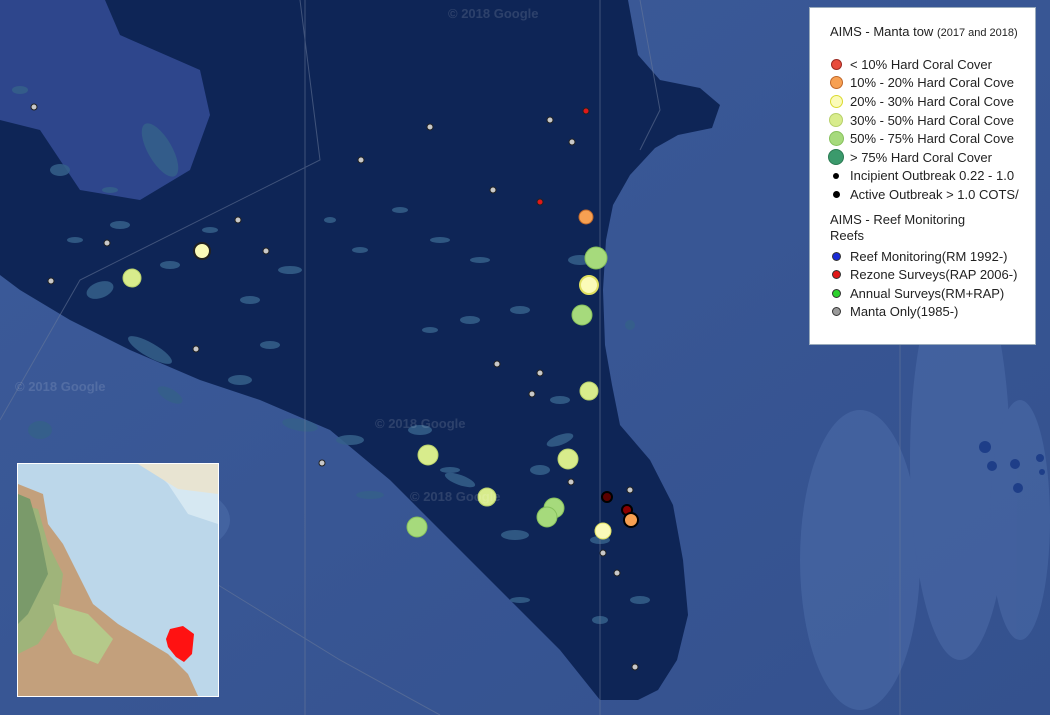 This screenshot has height=715, width=1050. What do you see at coordinates (904, 312) in the screenshot?
I see `legend-item-label: Manta Only(1985-)` at bounding box center [904, 312].